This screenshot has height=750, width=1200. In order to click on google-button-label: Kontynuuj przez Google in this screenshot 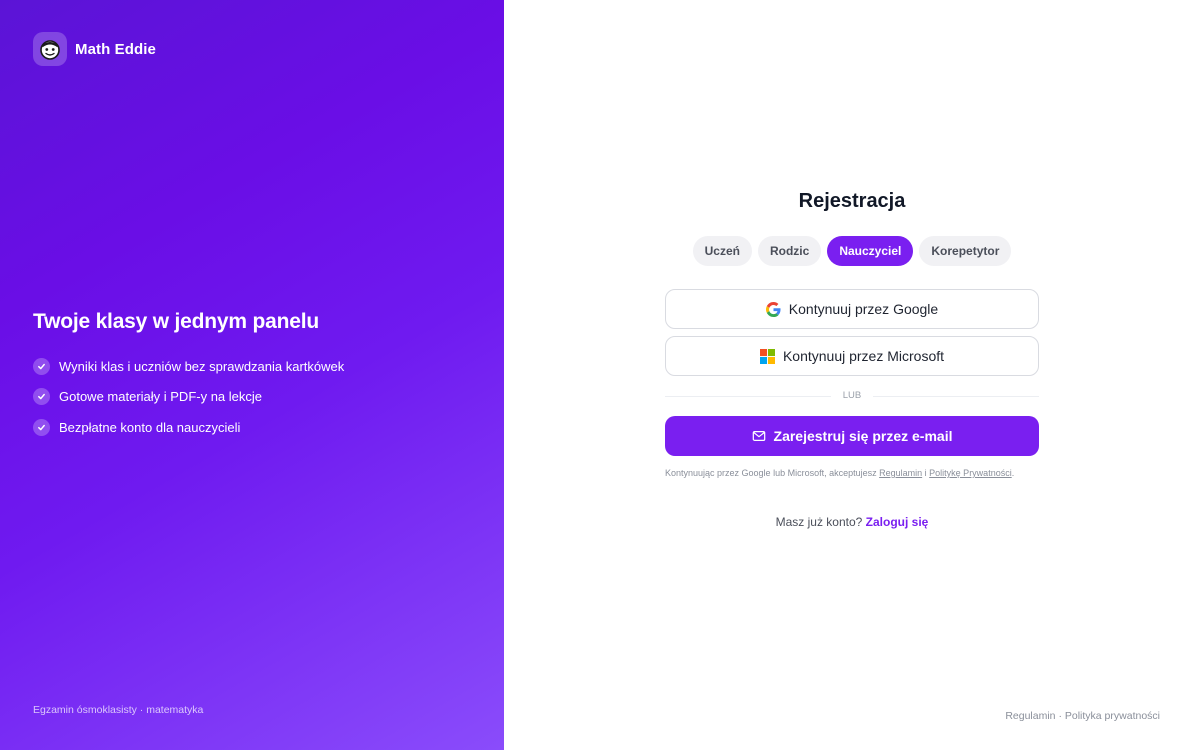, I will do `click(863, 309)`.